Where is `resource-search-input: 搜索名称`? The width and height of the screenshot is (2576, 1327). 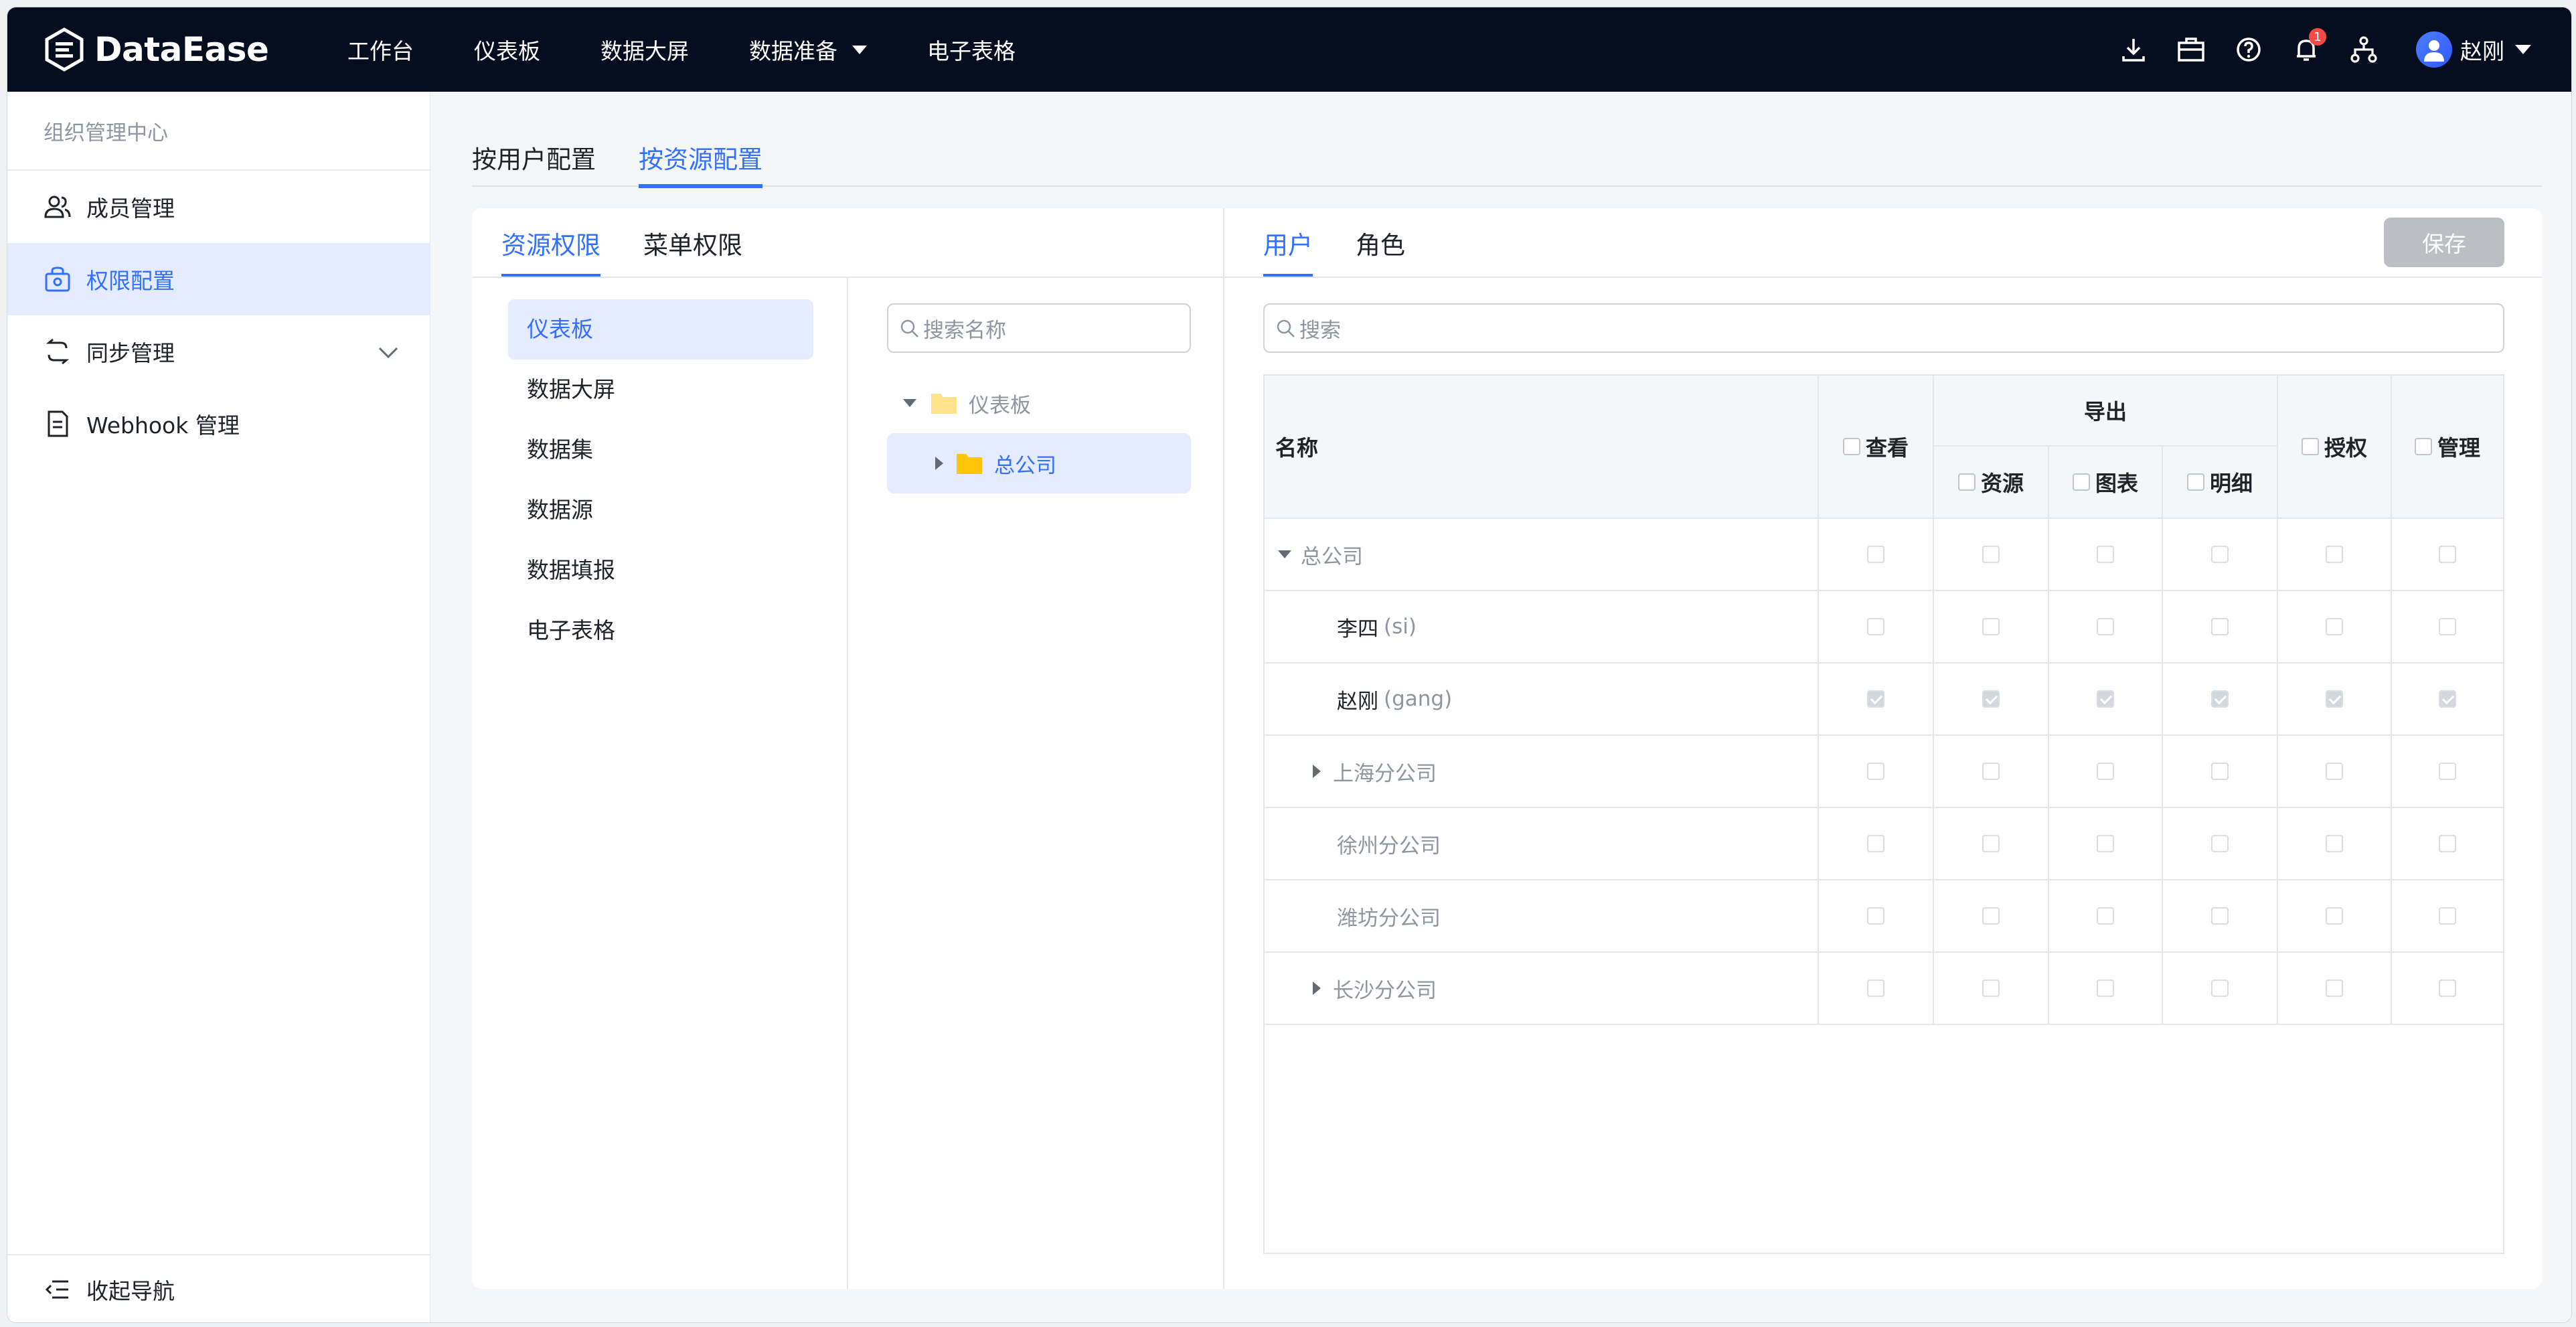
resource-search-input: 搜索名称 is located at coordinates (1039, 328).